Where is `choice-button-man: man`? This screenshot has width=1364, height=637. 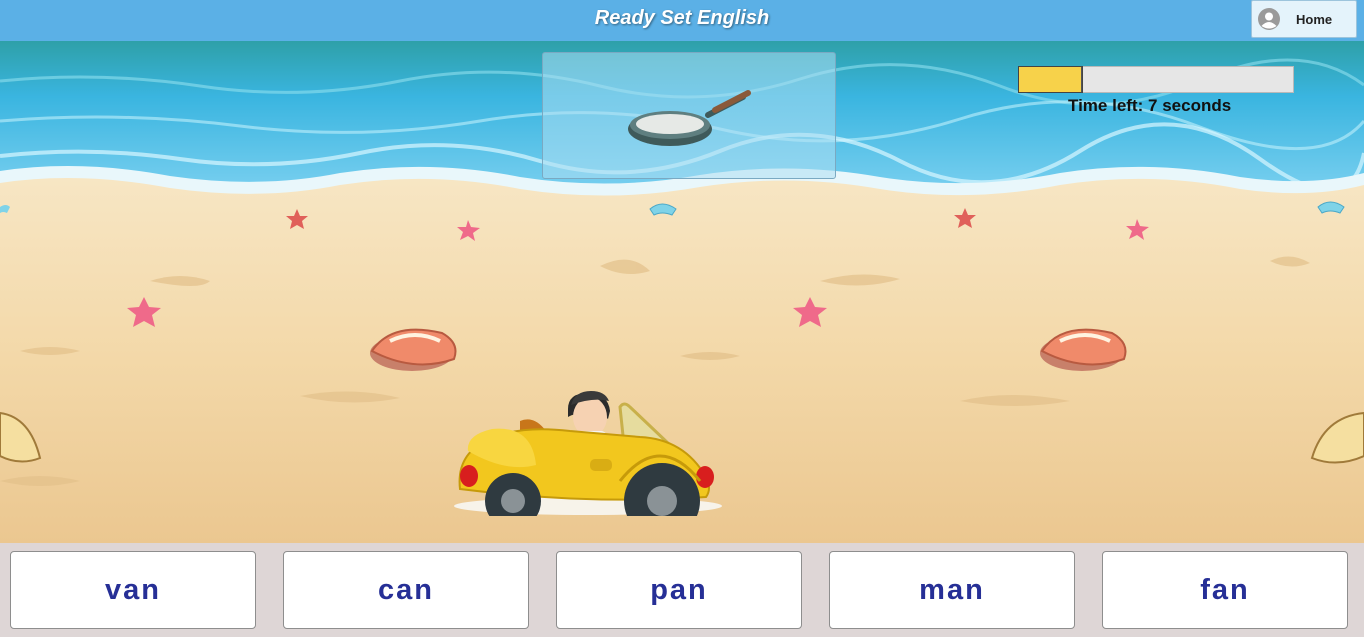 choice-button-man: man is located at coordinates (952, 590).